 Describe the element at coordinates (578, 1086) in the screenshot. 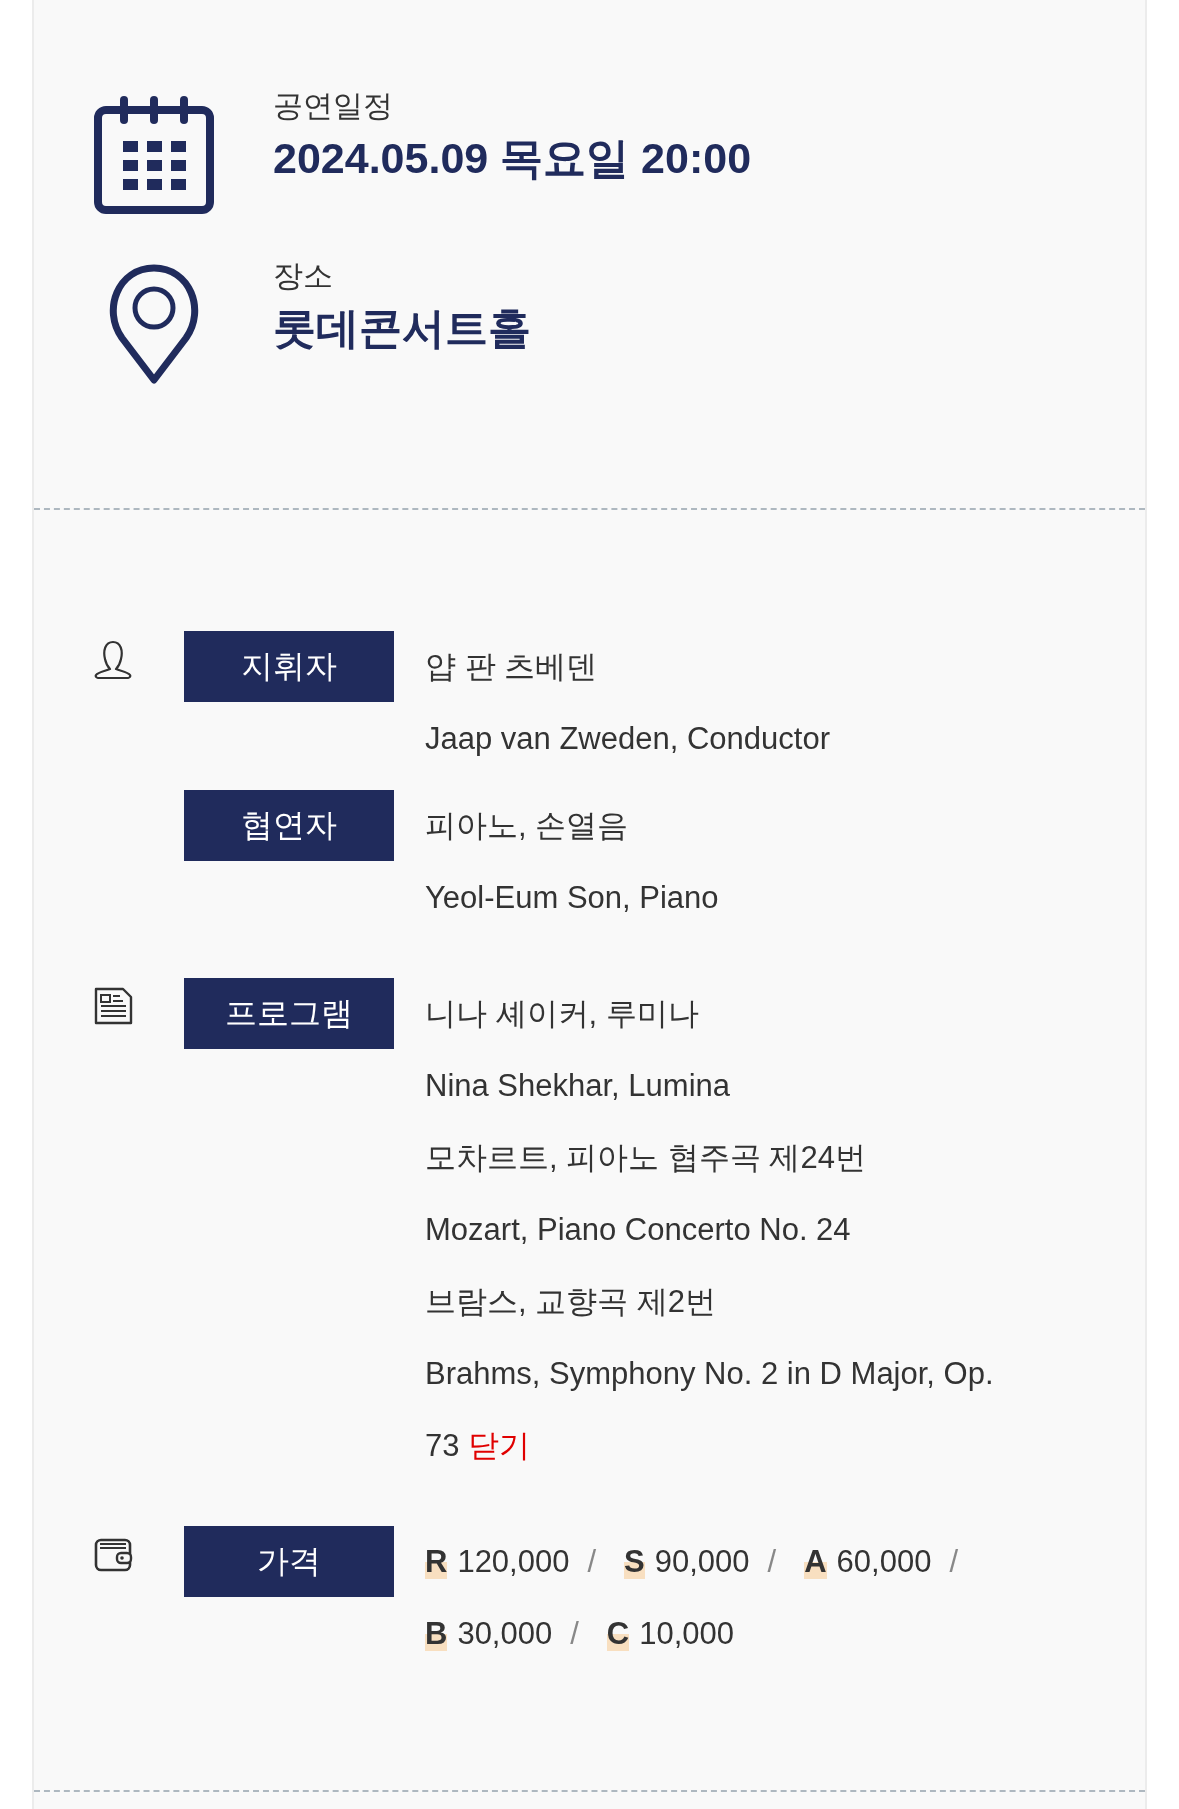

I see `detail-text: Nina Shekhar, Lumina` at that location.